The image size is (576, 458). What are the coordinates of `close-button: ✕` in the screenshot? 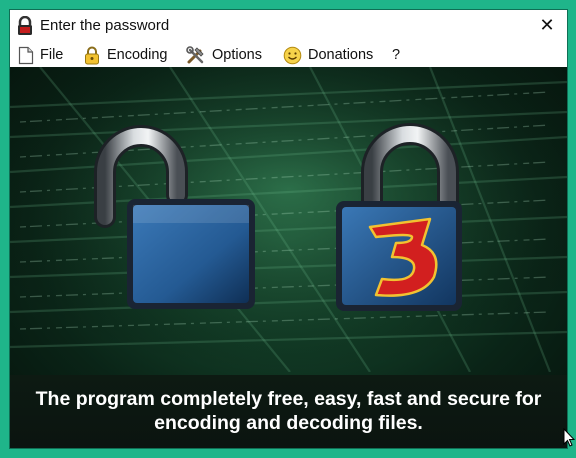 It's located at (547, 26).